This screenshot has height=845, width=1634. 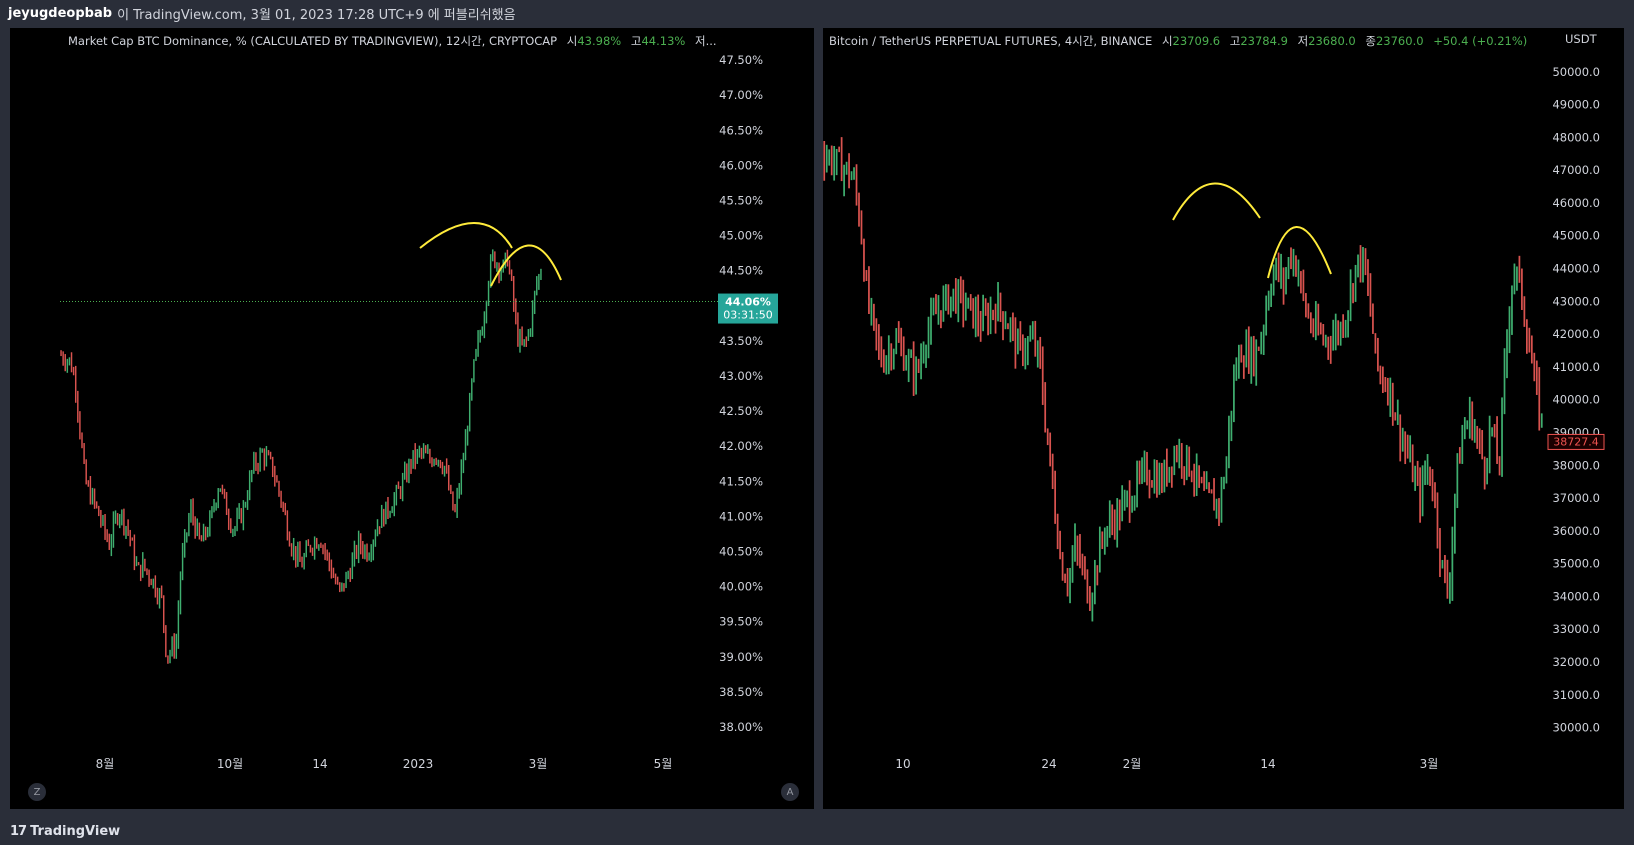 I want to click on footer: 17 TradingView, so click(x=817, y=831).